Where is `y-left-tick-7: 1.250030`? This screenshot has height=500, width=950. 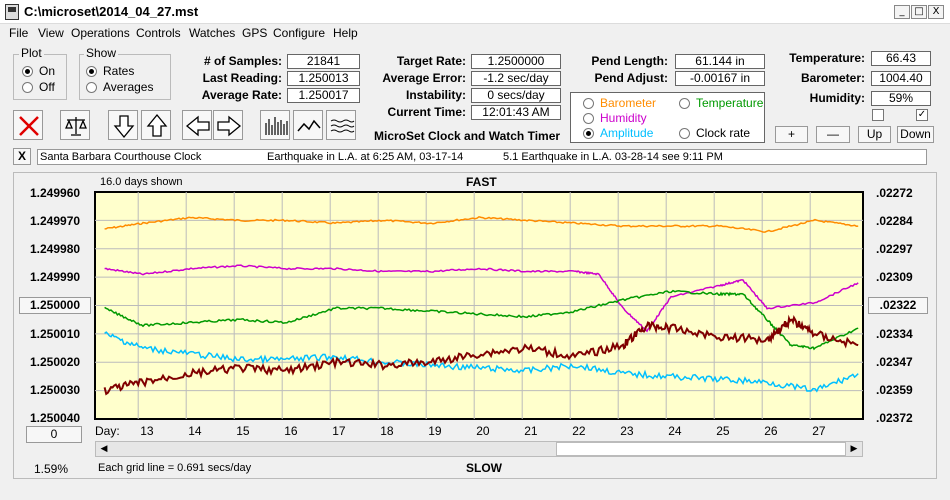
y-left-tick-7: 1.250030 is located at coordinates (55, 390).